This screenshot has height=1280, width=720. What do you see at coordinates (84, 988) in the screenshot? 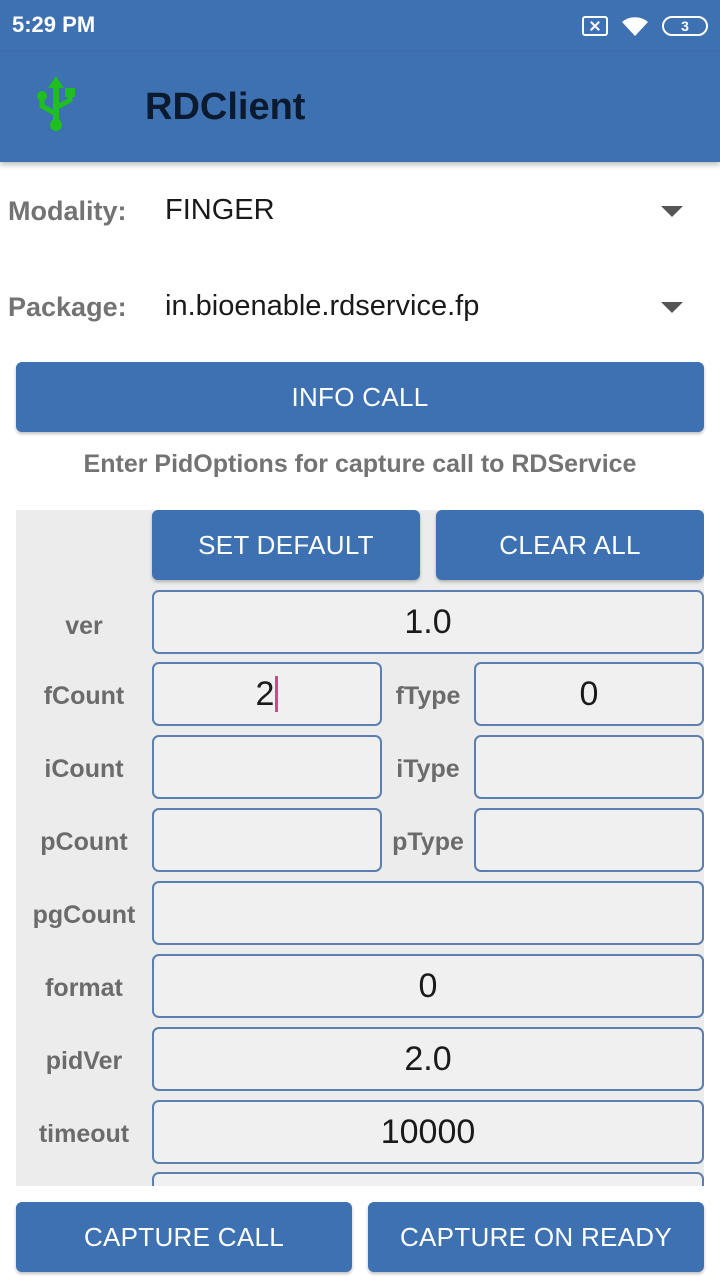
I see `format-label: format` at bounding box center [84, 988].